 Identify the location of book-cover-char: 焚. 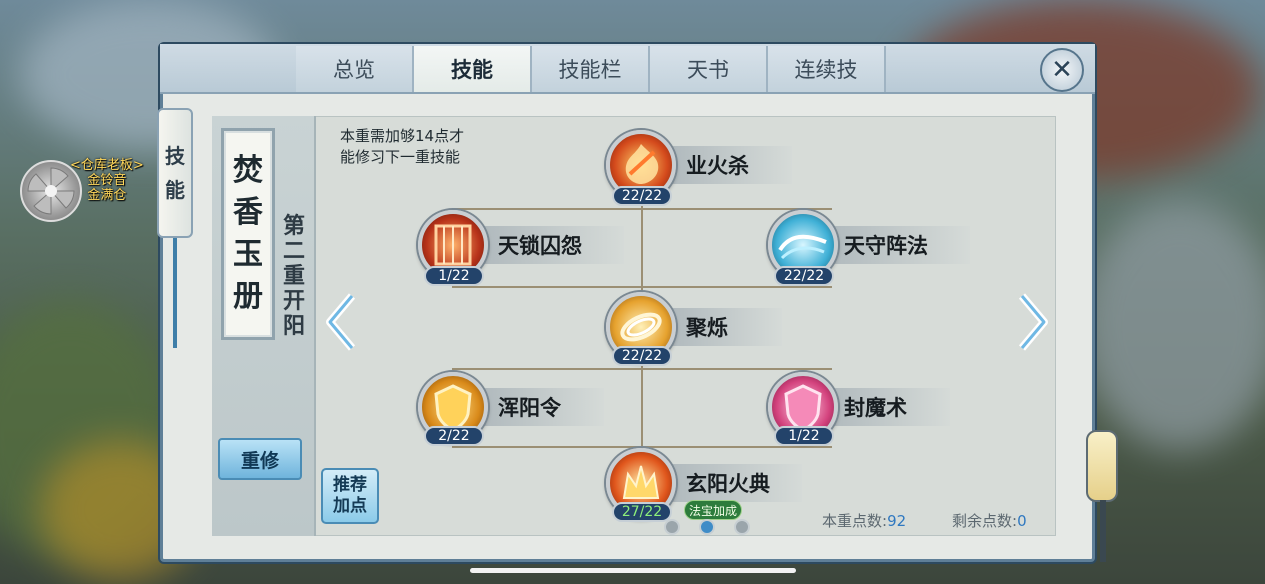
(248, 170).